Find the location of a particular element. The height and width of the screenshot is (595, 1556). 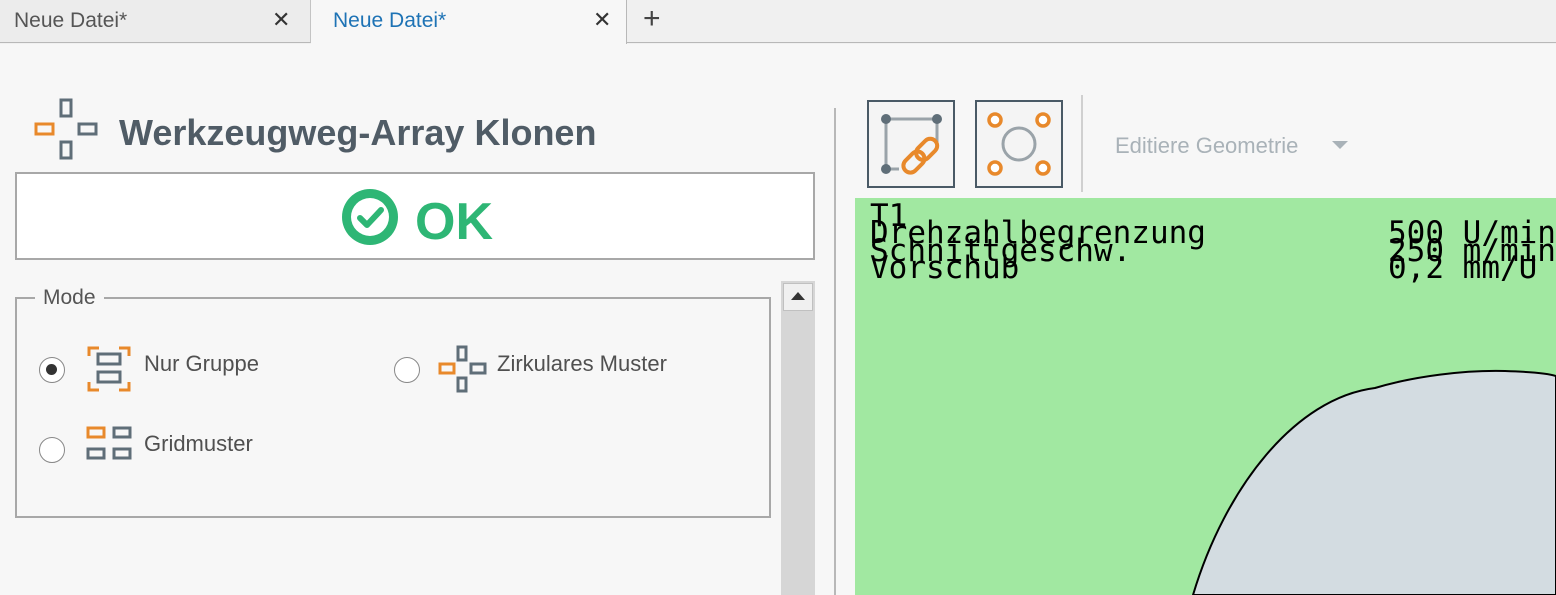

mode-legend: Mode is located at coordinates (69, 298).